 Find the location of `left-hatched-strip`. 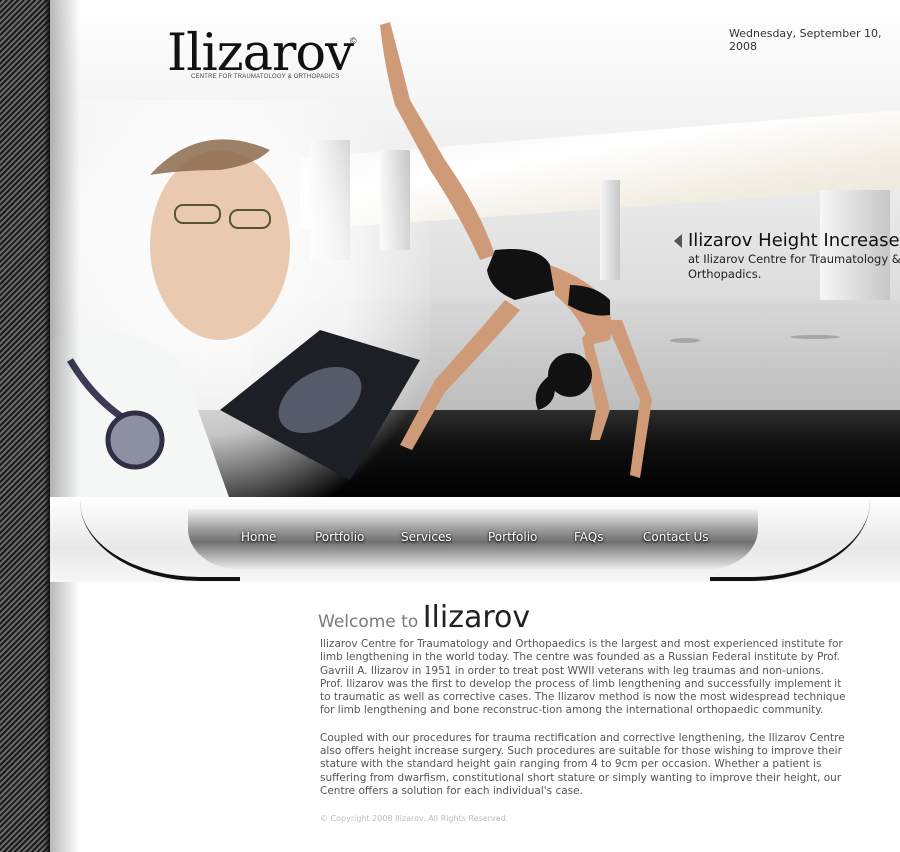

left-hatched-strip is located at coordinates (25, 426).